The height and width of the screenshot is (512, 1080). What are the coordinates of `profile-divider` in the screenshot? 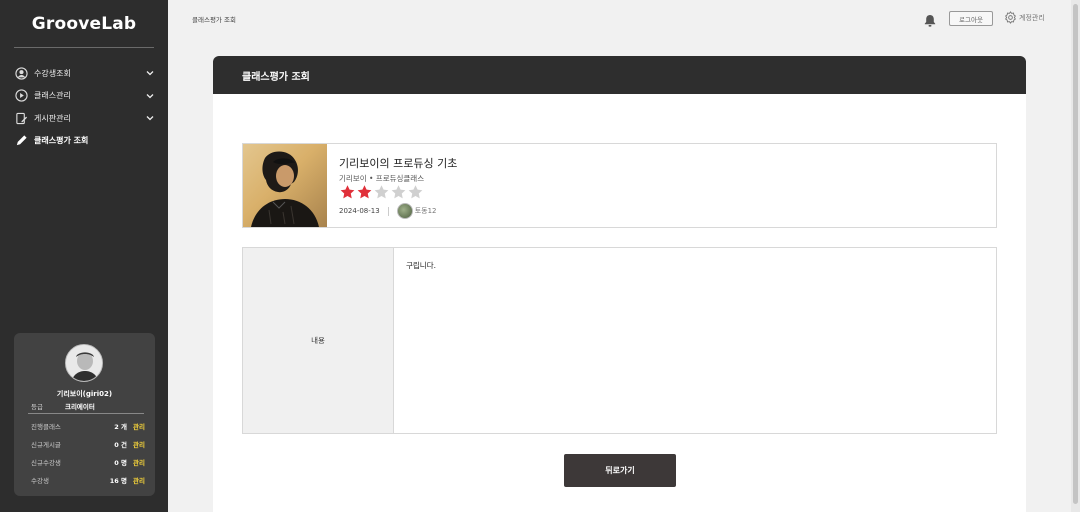 It's located at (86, 413).